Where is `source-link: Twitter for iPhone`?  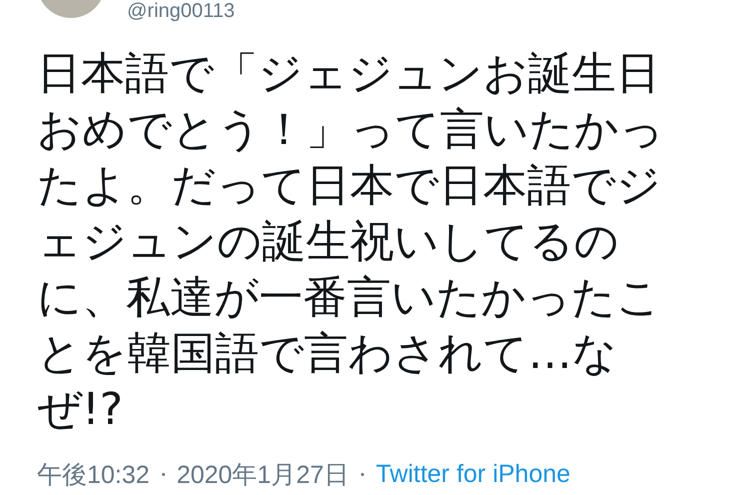 source-link: Twitter for iPhone is located at coordinates (473, 474).